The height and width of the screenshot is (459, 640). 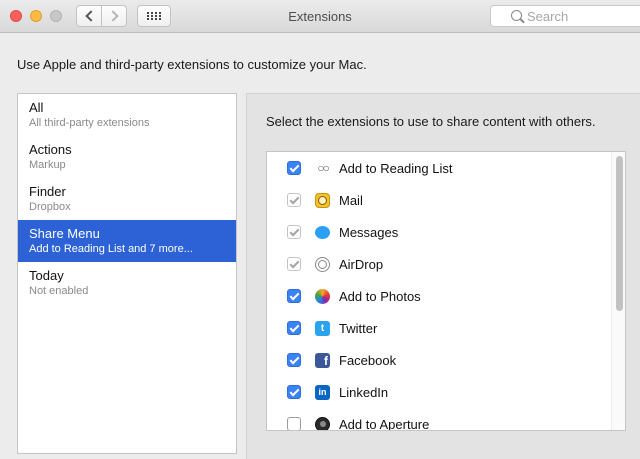 I want to click on extension-name: AirDrop, so click(x=361, y=264).